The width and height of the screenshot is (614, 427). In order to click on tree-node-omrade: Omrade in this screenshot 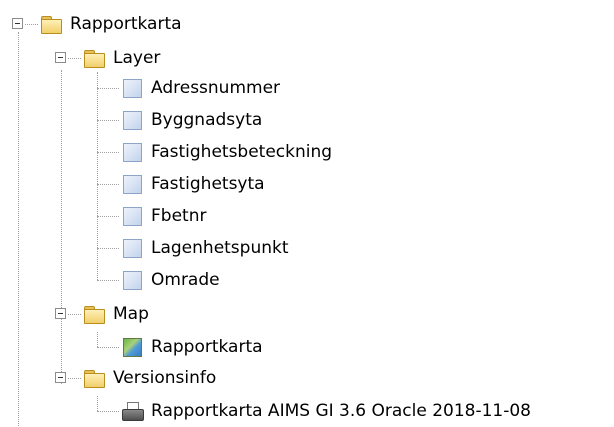, I will do `click(170, 280)`.